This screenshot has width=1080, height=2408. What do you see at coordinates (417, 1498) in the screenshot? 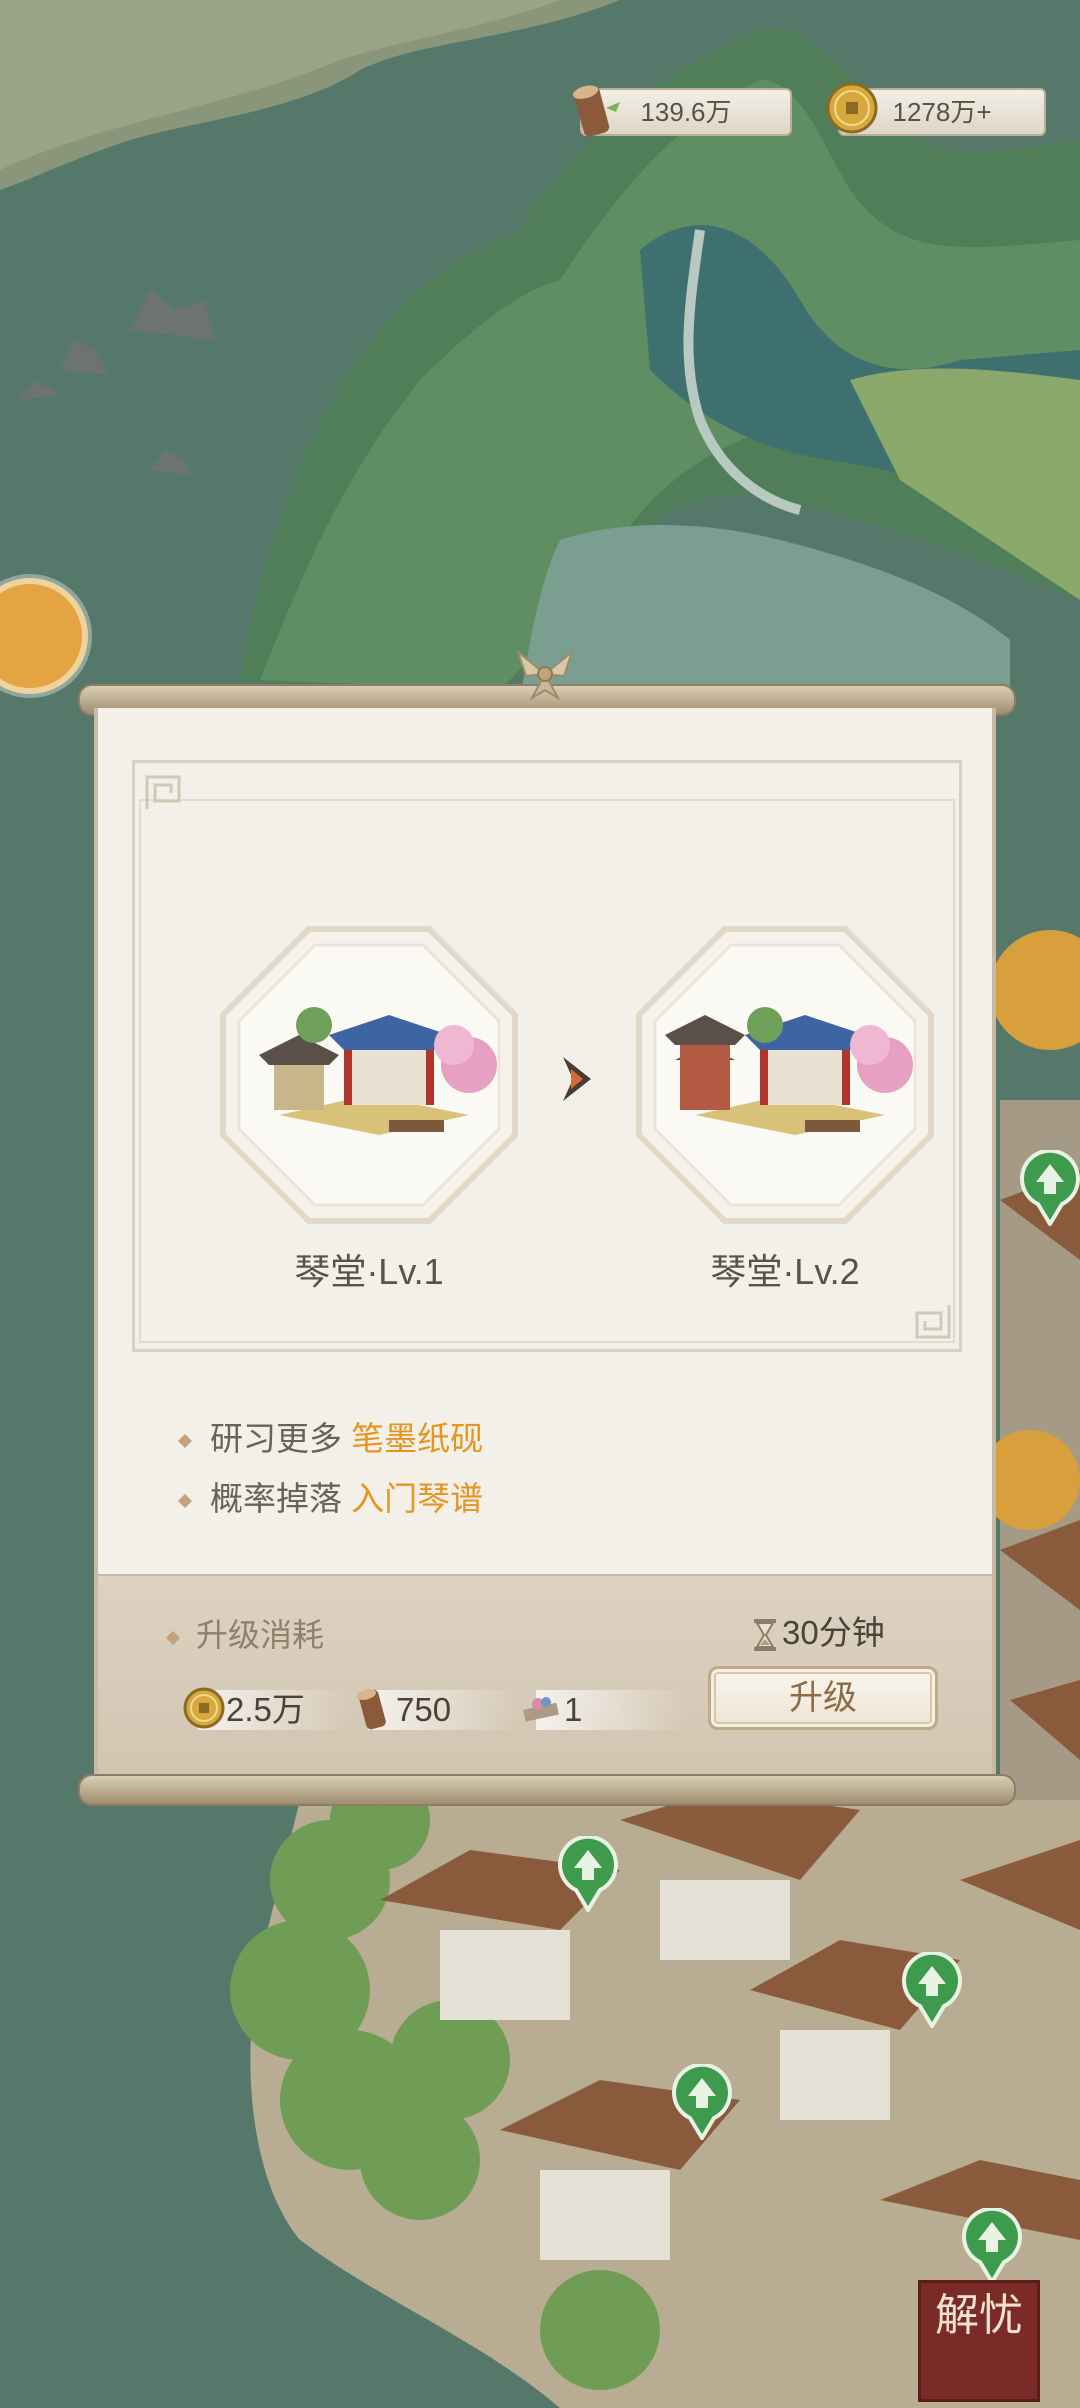
I see `benefit-highlight: 入门琴谱` at bounding box center [417, 1498].